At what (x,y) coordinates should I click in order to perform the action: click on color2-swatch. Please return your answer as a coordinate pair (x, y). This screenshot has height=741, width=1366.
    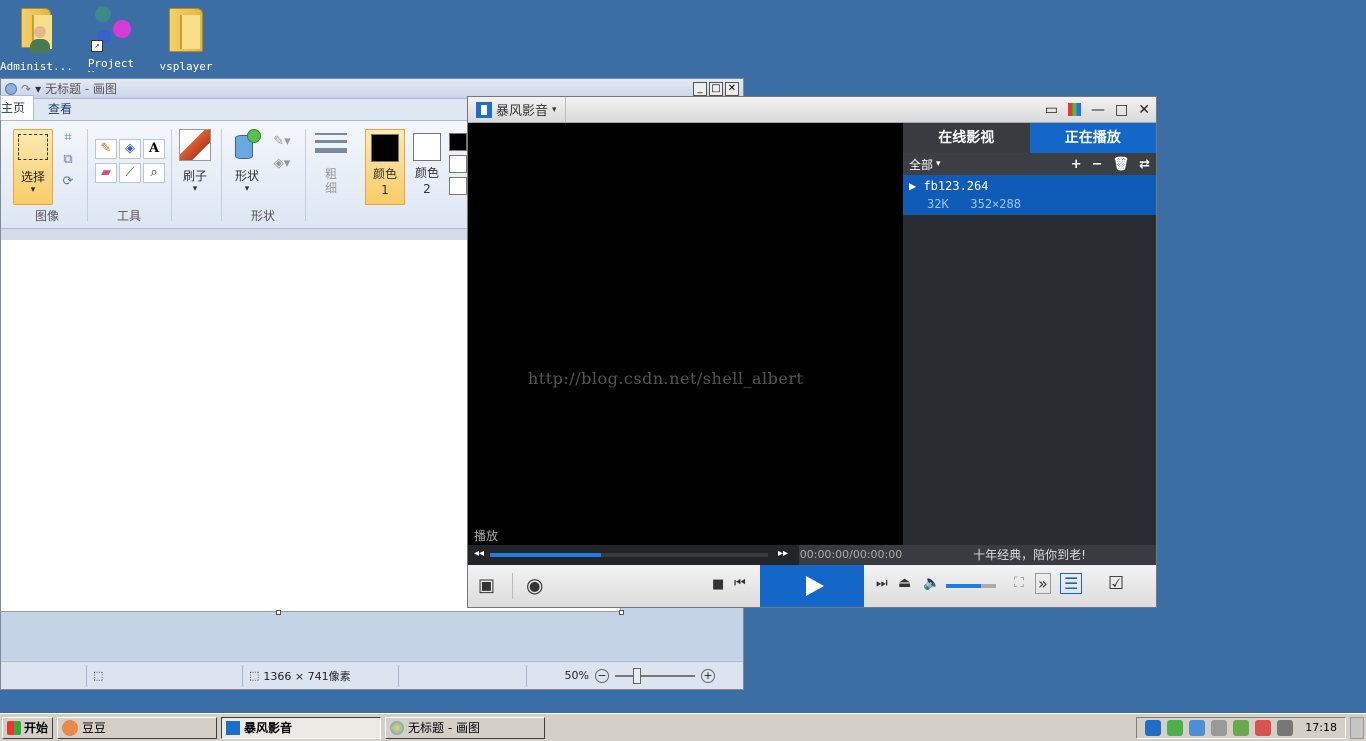
    Looking at the image, I should click on (427, 147).